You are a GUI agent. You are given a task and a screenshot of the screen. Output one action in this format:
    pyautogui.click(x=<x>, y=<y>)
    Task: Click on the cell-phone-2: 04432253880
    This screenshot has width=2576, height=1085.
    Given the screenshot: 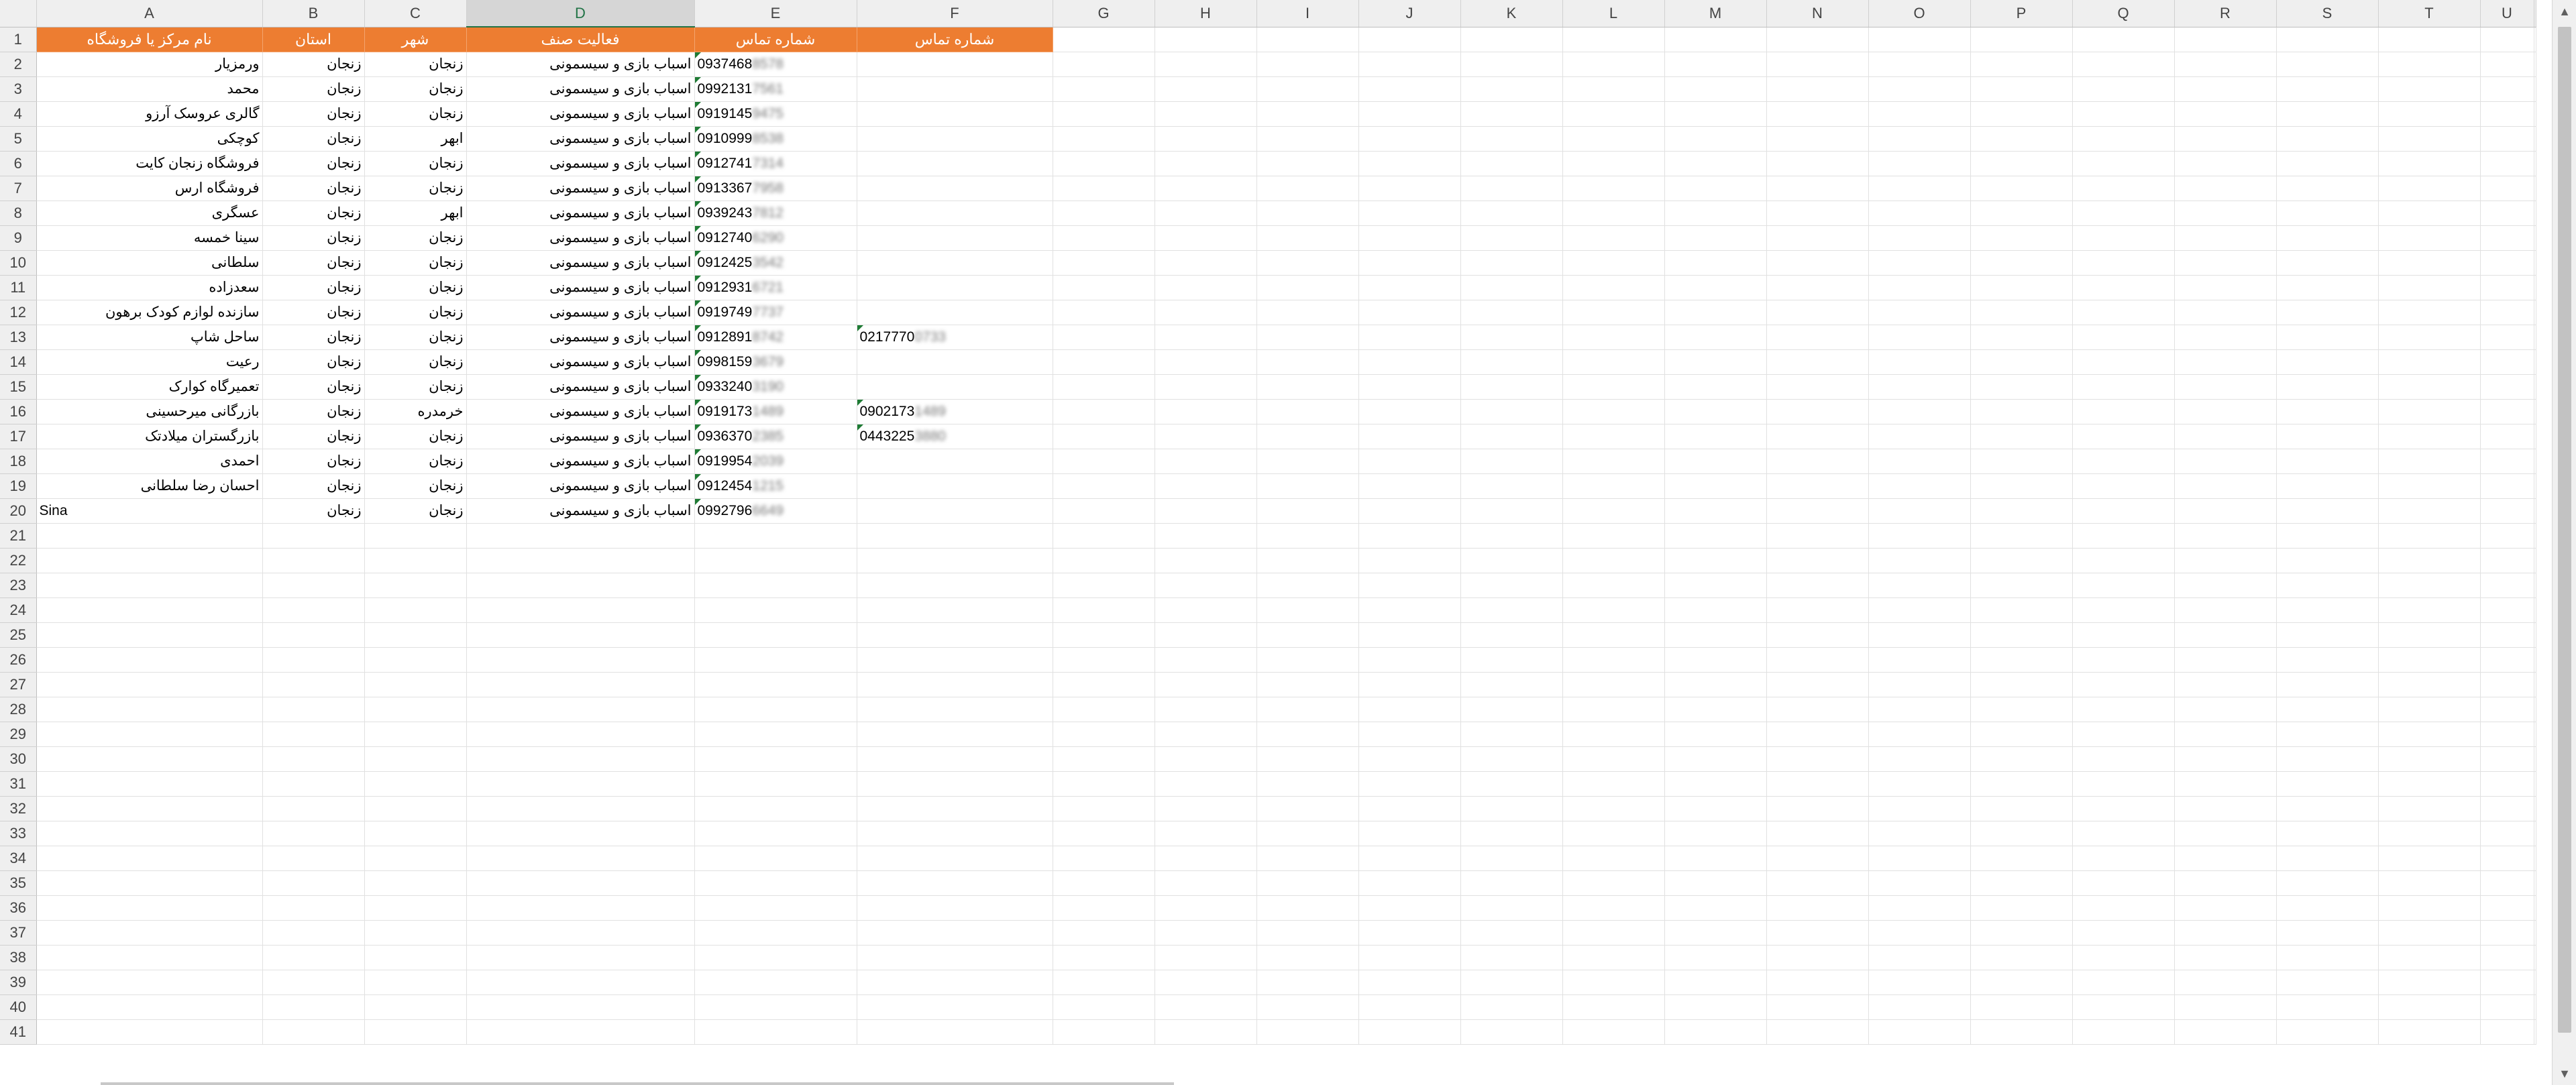 What is the action you would take?
    pyautogui.click(x=955, y=436)
    